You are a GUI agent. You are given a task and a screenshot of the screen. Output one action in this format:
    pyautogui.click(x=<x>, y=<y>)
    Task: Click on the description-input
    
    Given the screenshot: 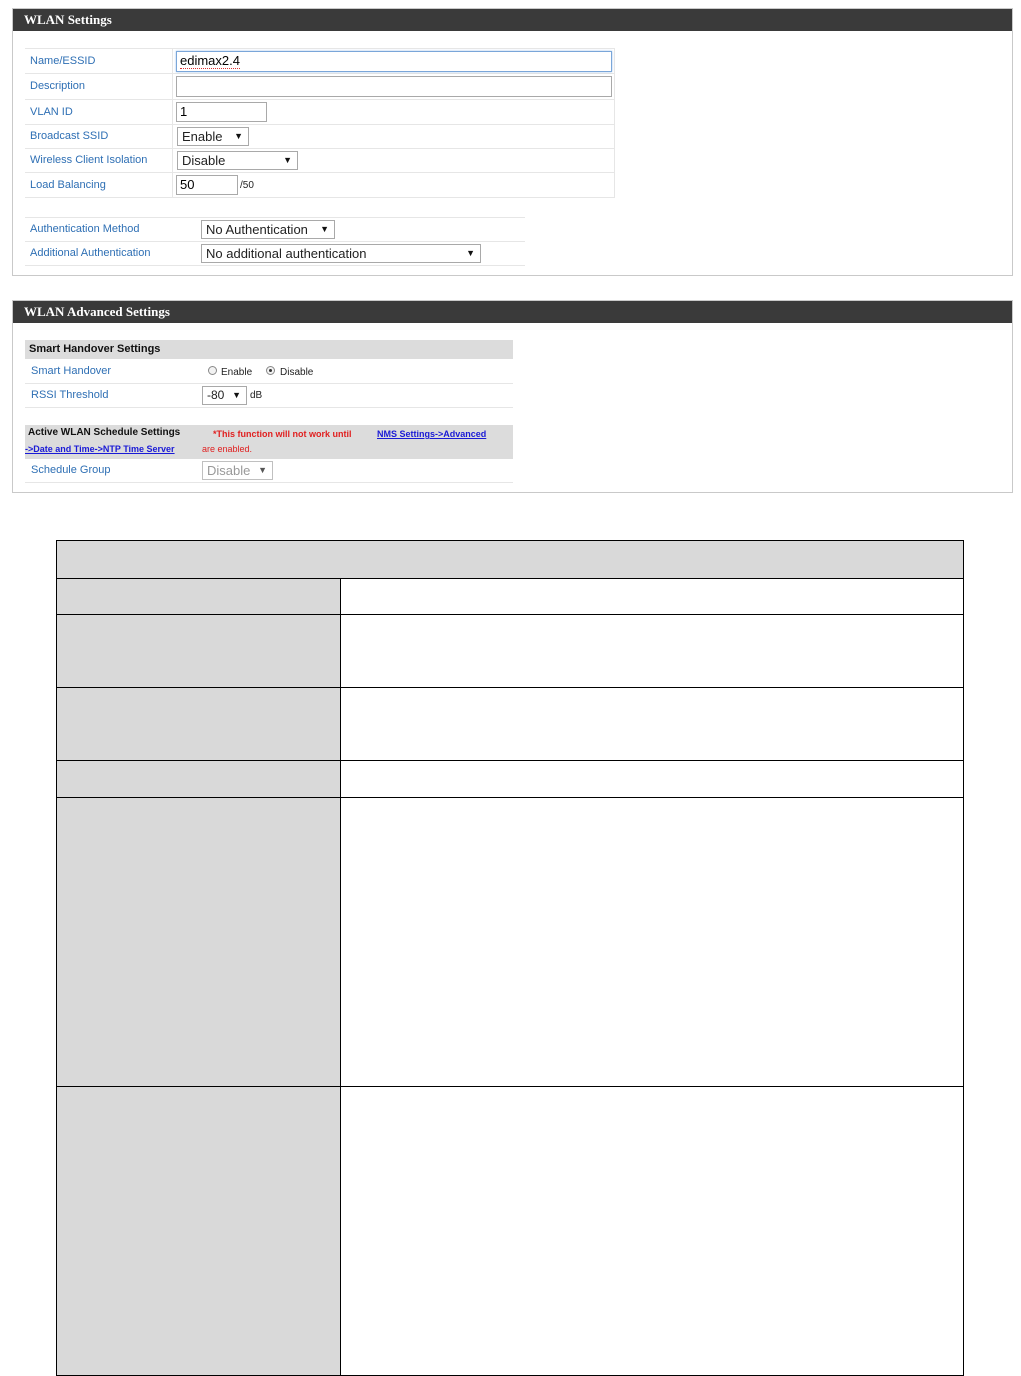 What is the action you would take?
    pyautogui.click(x=394, y=86)
    